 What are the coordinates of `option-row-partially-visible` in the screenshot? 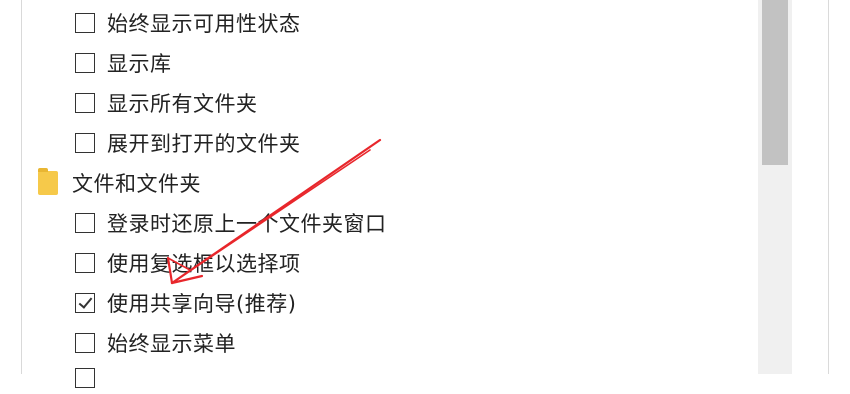 It's located at (85, 378).